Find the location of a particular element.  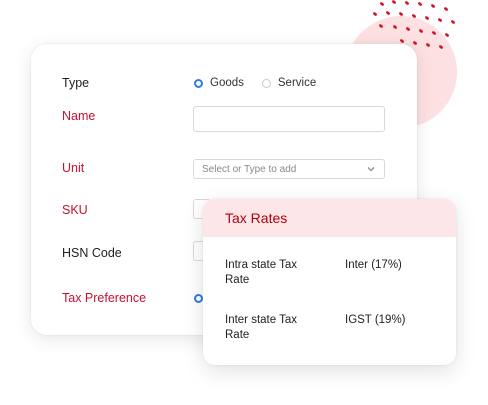

radio-selected-icon is located at coordinates (198, 83).